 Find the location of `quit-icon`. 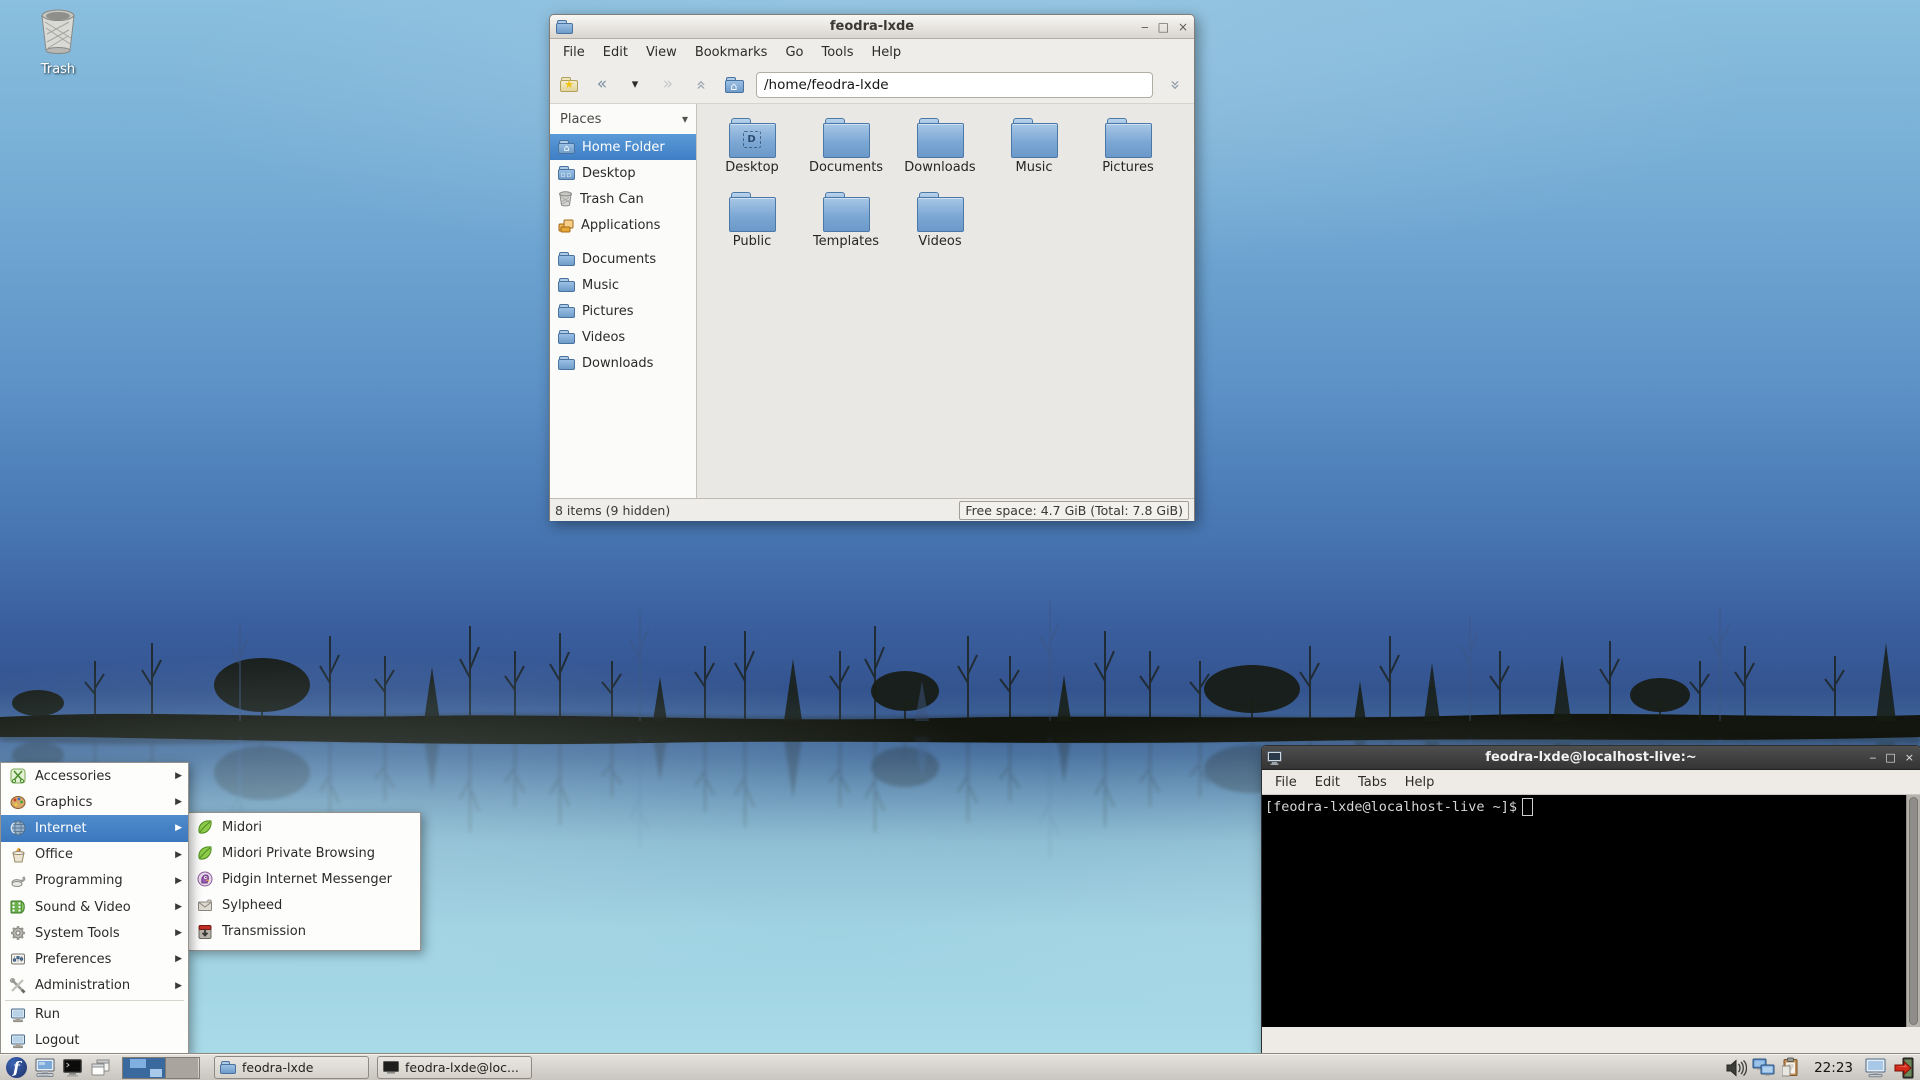

quit-icon is located at coordinates (1903, 1068).